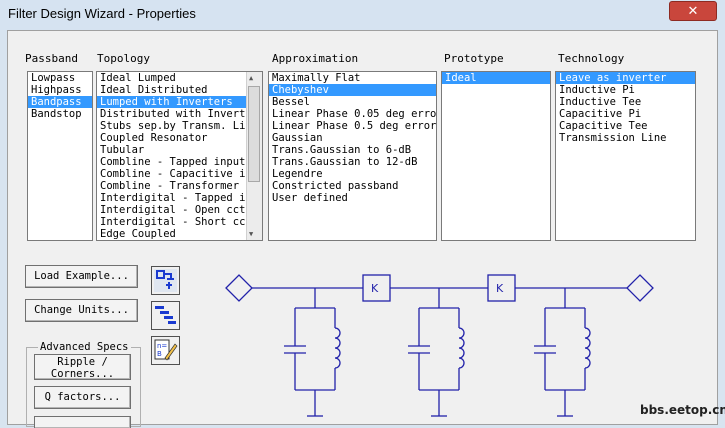 The image size is (725, 428). Describe the element at coordinates (352, 114) in the screenshot. I see `list-item: Linear Phase 0.05 deg error` at that location.